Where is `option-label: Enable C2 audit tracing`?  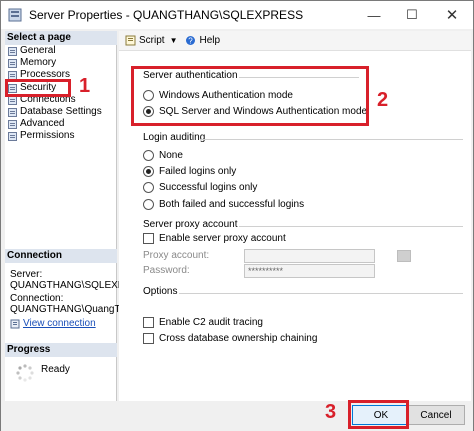 option-label: Enable C2 audit tracing is located at coordinates (211, 322).